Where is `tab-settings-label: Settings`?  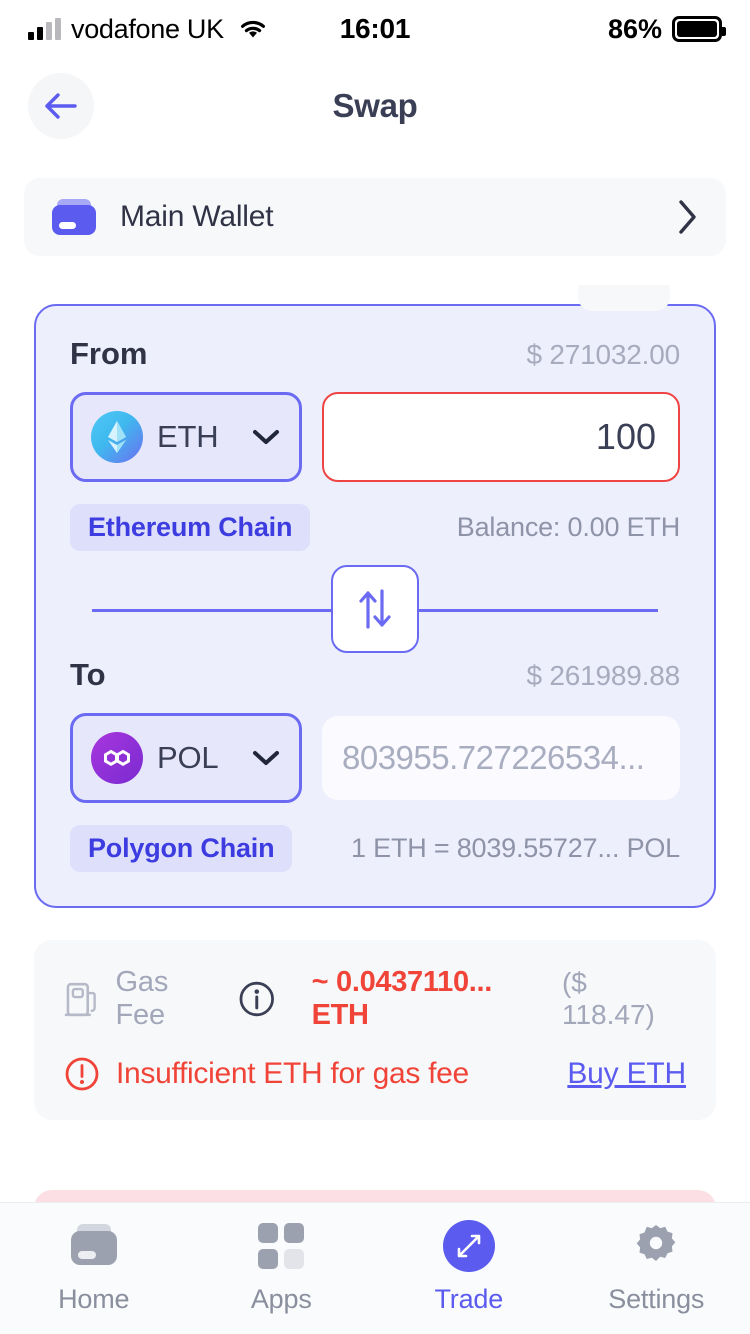 tab-settings-label: Settings is located at coordinates (656, 1299).